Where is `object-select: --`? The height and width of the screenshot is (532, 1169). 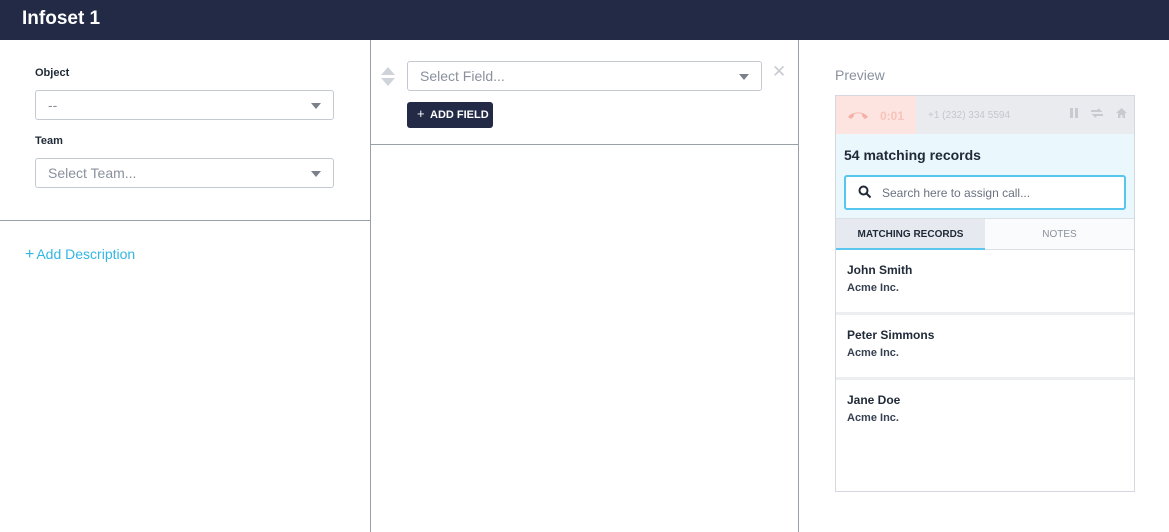
object-select: -- is located at coordinates (184, 105).